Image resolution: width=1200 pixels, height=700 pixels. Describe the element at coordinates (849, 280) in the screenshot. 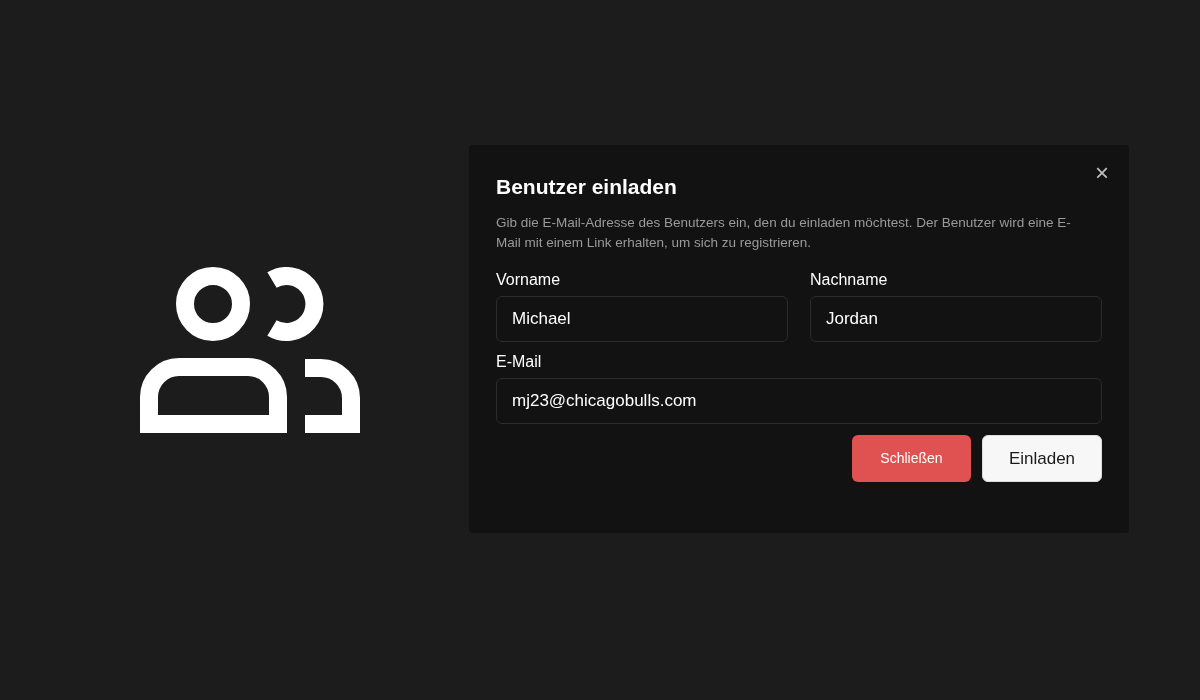

I see `field-label: Nachname` at that location.